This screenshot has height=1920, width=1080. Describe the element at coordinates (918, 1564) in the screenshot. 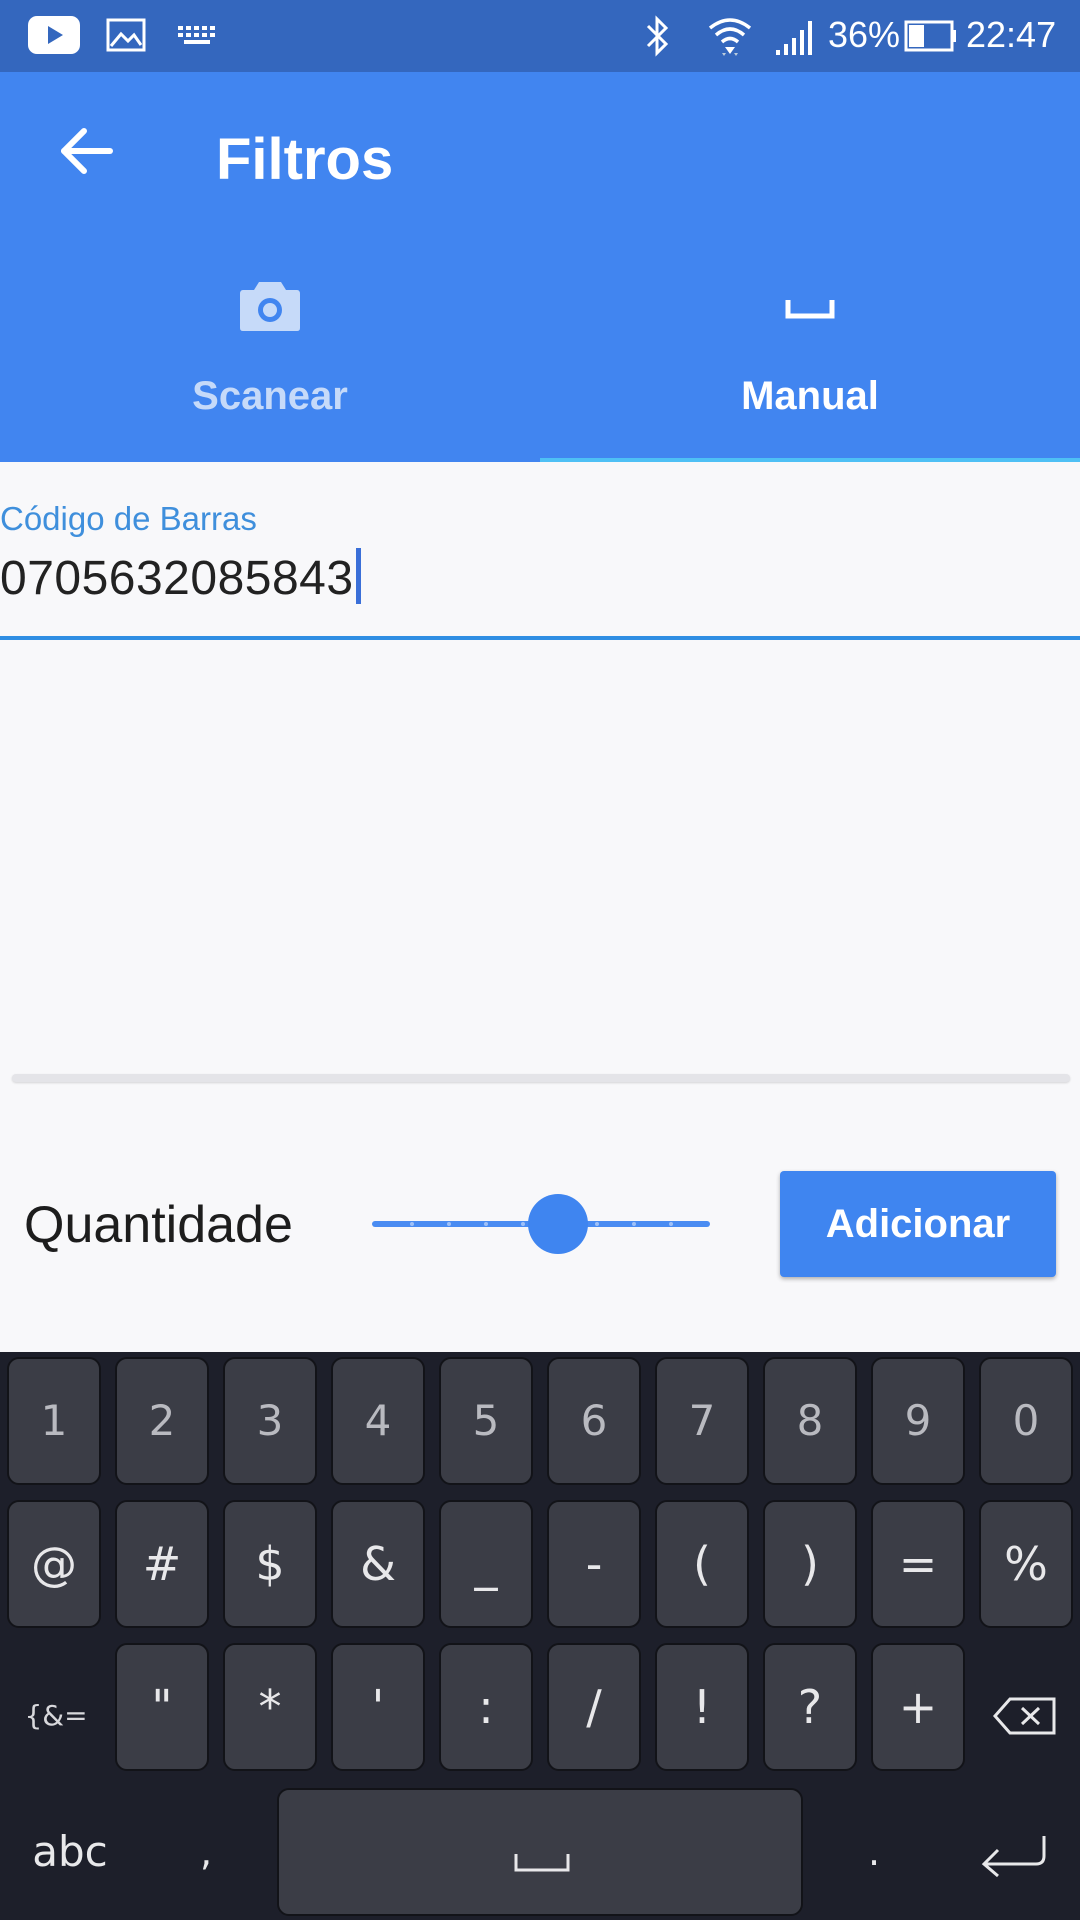

I see `symbol-key: =` at that location.